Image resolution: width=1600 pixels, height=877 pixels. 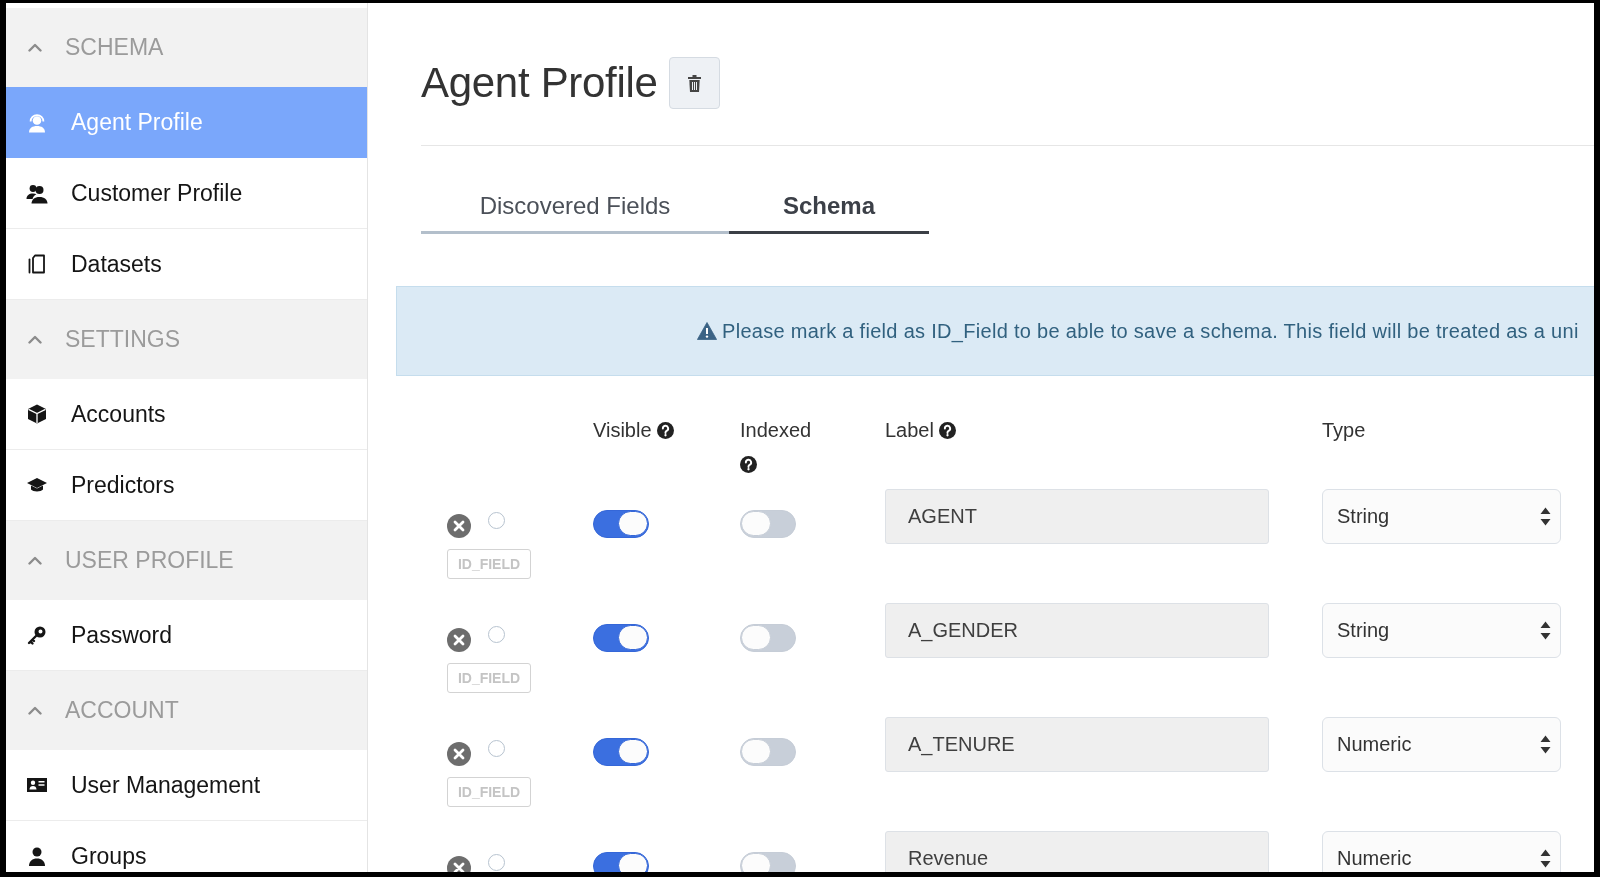 I want to click on column-header: Indexed, so click(x=776, y=430).